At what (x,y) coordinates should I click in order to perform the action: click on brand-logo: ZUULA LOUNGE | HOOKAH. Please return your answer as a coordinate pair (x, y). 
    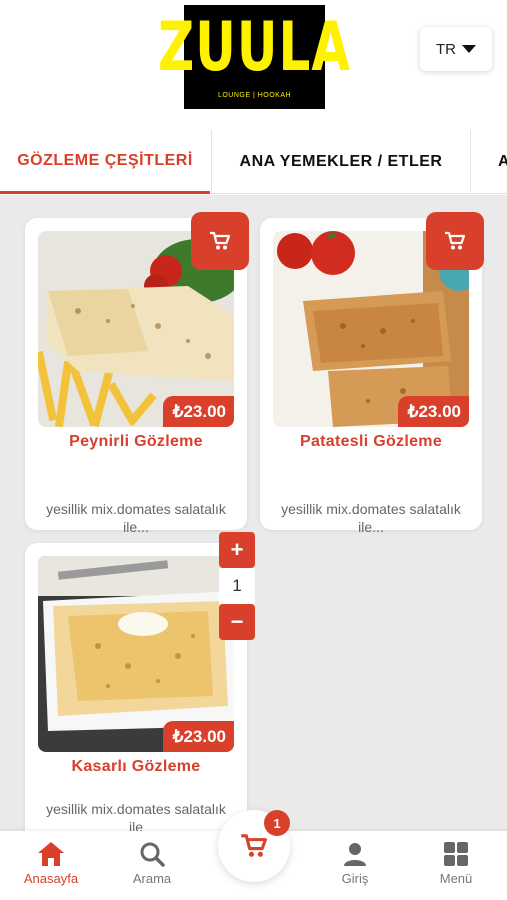
    Looking at the image, I should click on (254, 57).